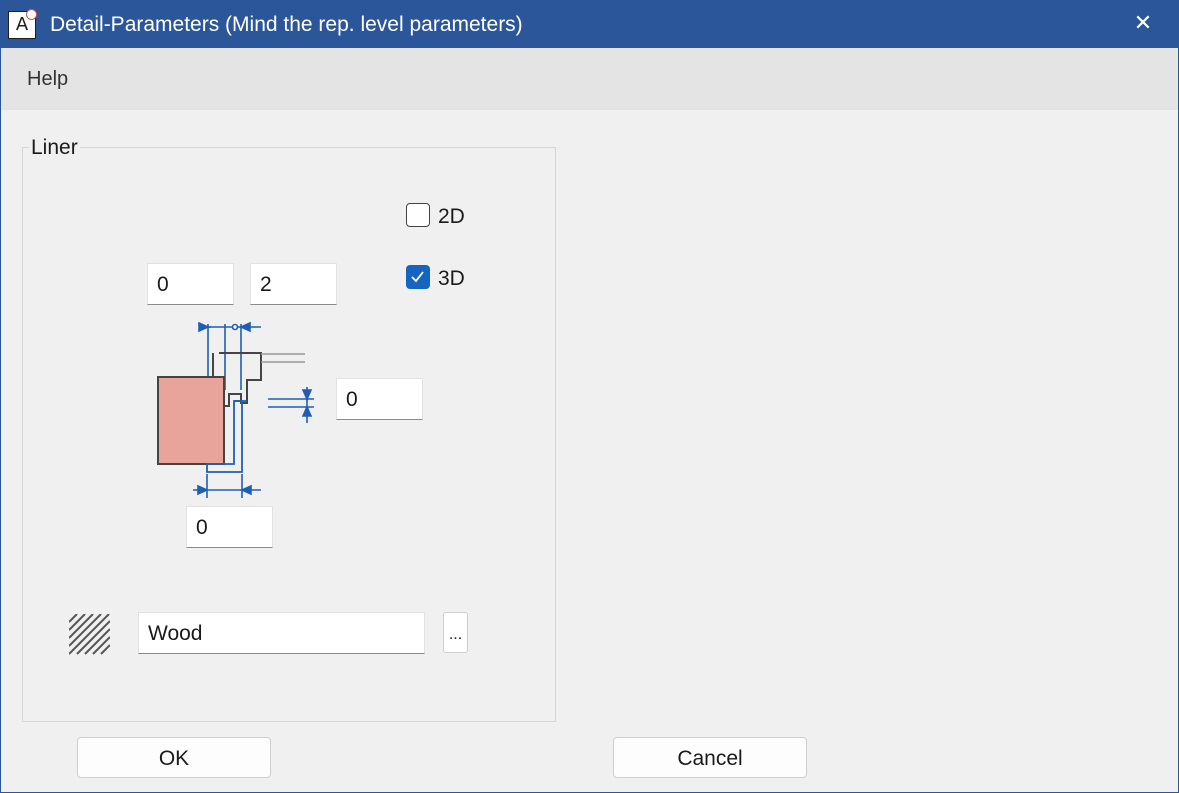 This screenshot has height=793, width=1179. I want to click on menu-item-help: Help, so click(47, 79).